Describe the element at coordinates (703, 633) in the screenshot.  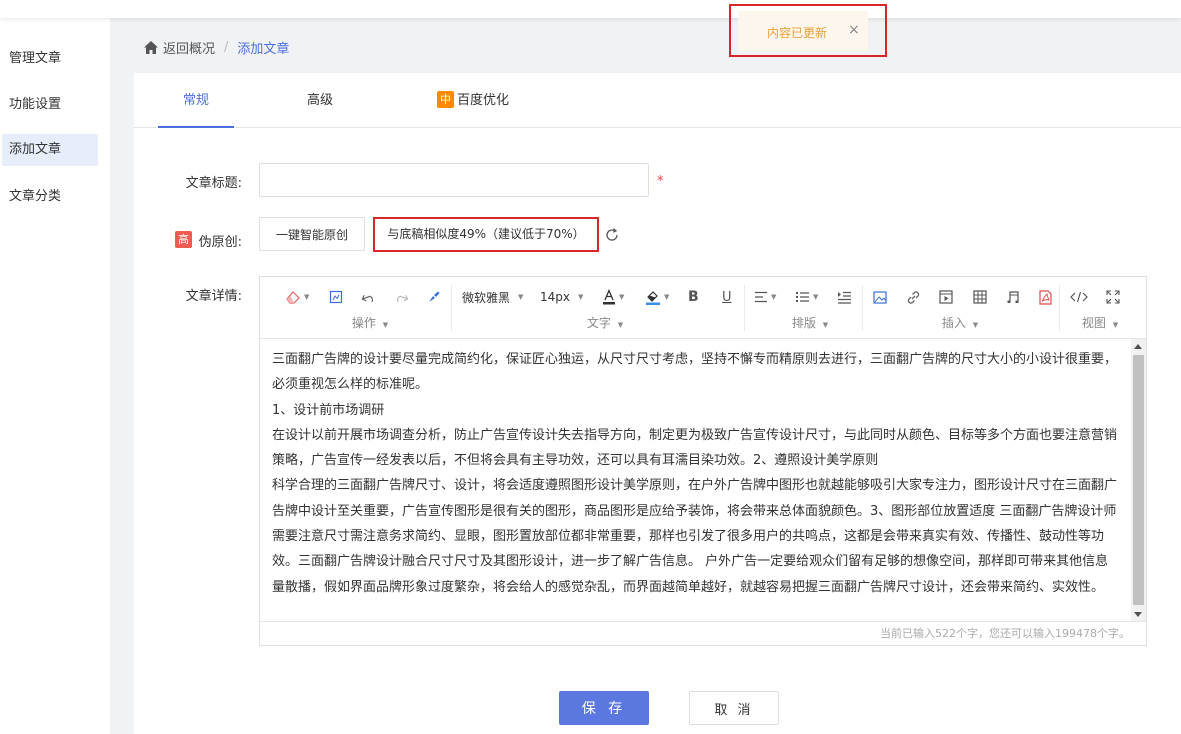
I see `word-count: 当前已输入522个字，您还可以输入199478个字。` at that location.